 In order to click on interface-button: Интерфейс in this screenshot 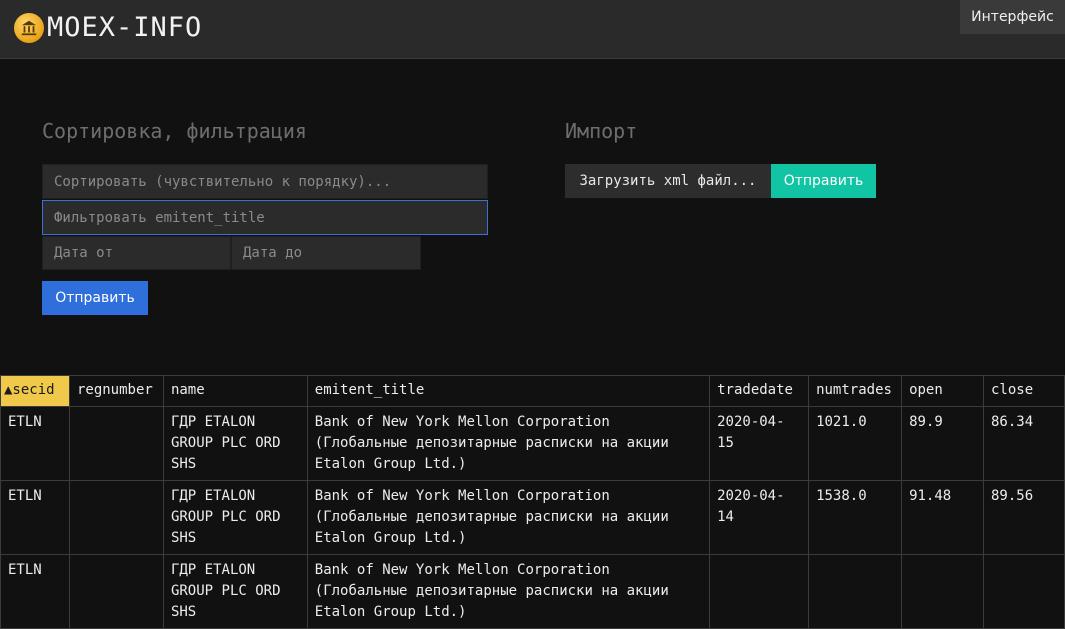, I will do `click(1012, 17)`.